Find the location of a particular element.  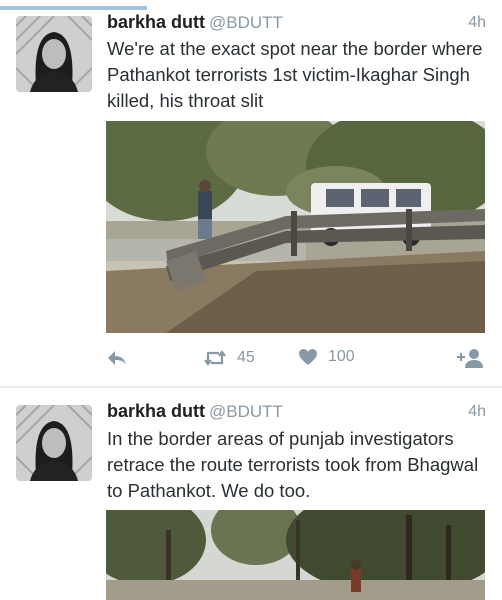

like-button: 100 is located at coordinates (326, 357).